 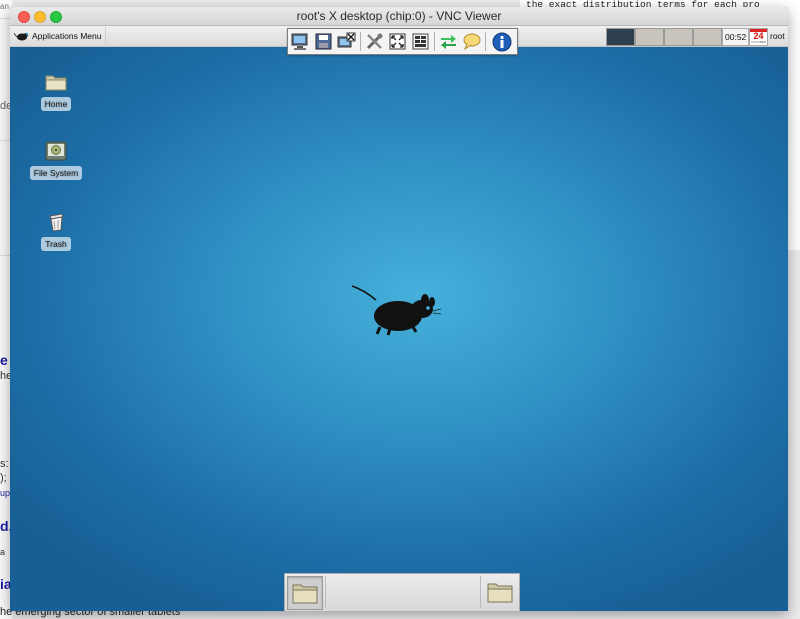 I want to click on taskbar-area, so click(x=403, y=592).